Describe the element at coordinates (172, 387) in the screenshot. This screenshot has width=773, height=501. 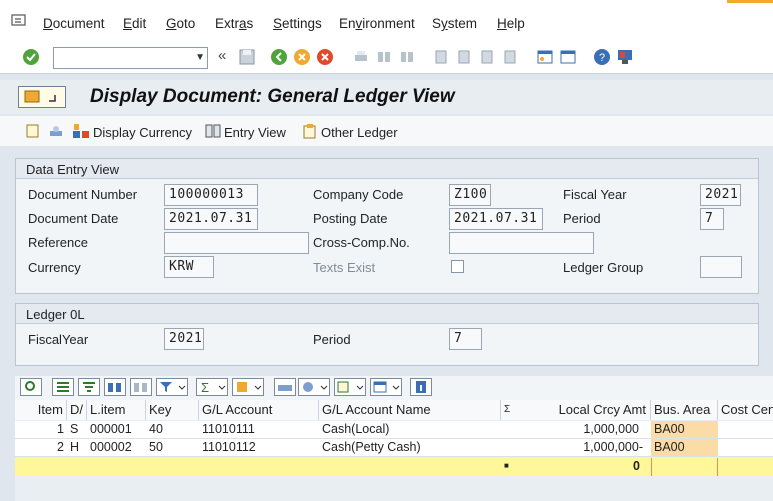
I see `filter-icon` at that location.